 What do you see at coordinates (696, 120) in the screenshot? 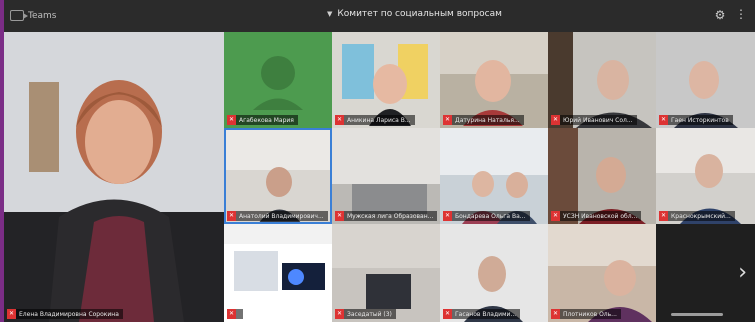
I see `participant-label: ✕ Гаен Исторкинтов` at bounding box center [696, 120].